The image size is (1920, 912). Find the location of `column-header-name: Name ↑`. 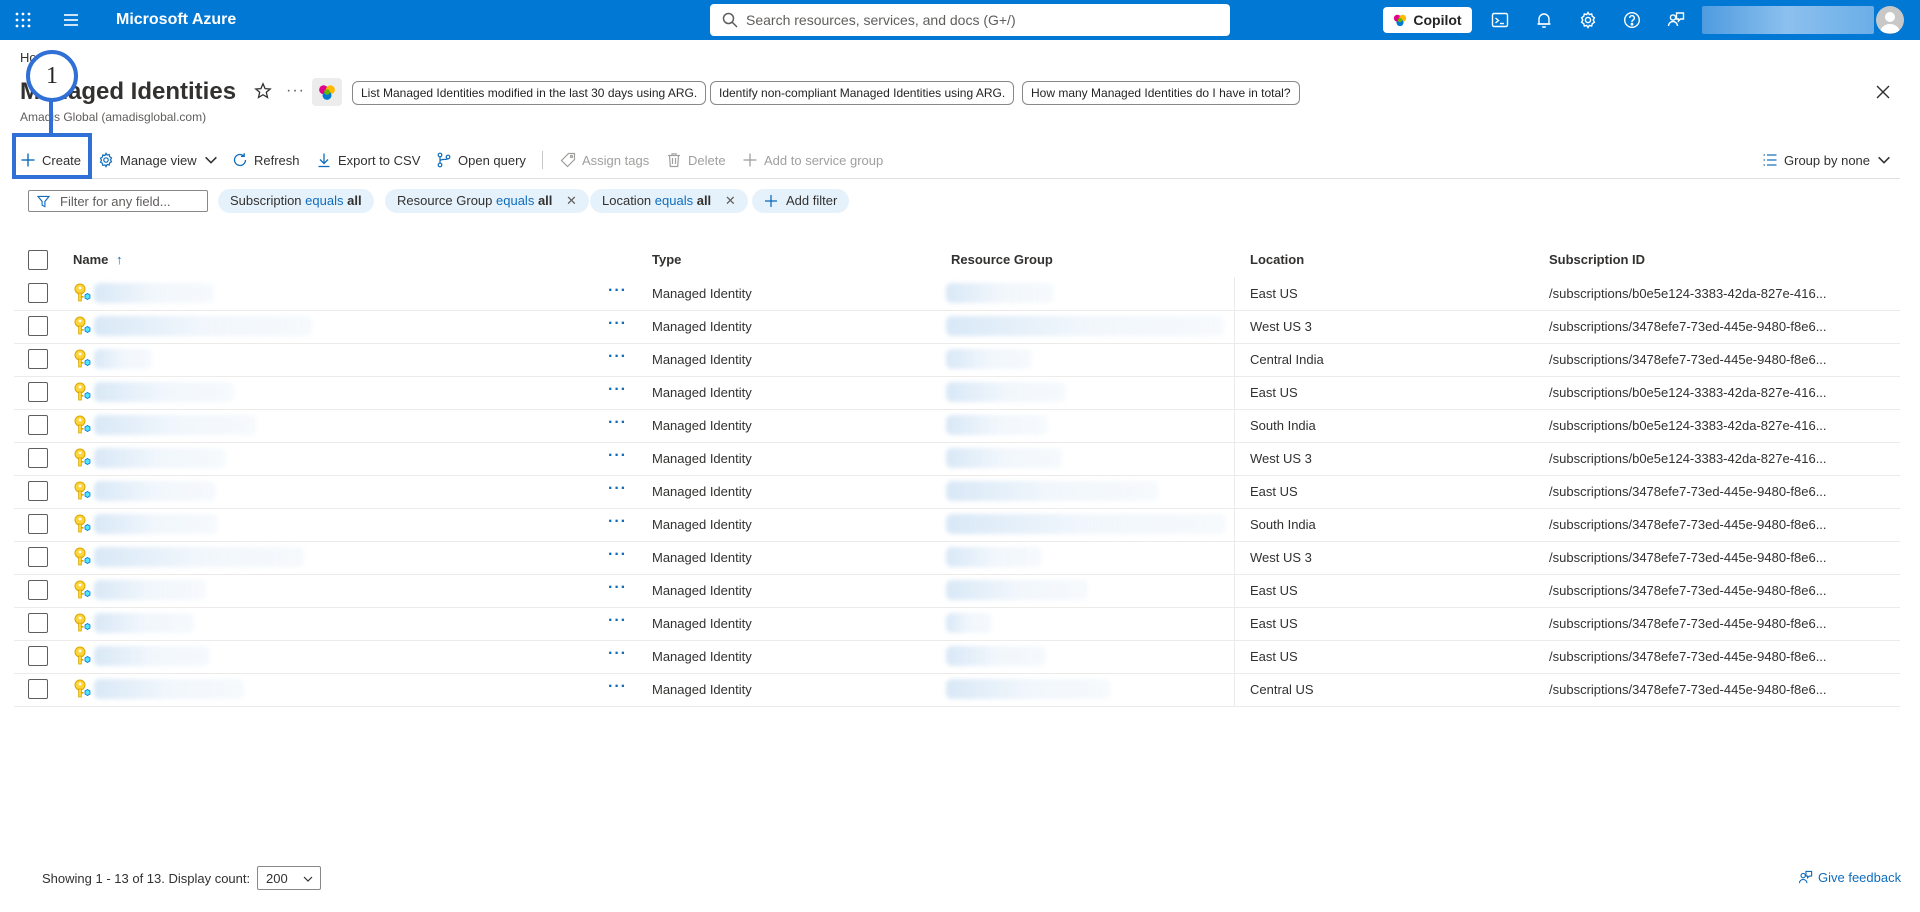

column-header-name: Name ↑ is located at coordinates (98, 259).